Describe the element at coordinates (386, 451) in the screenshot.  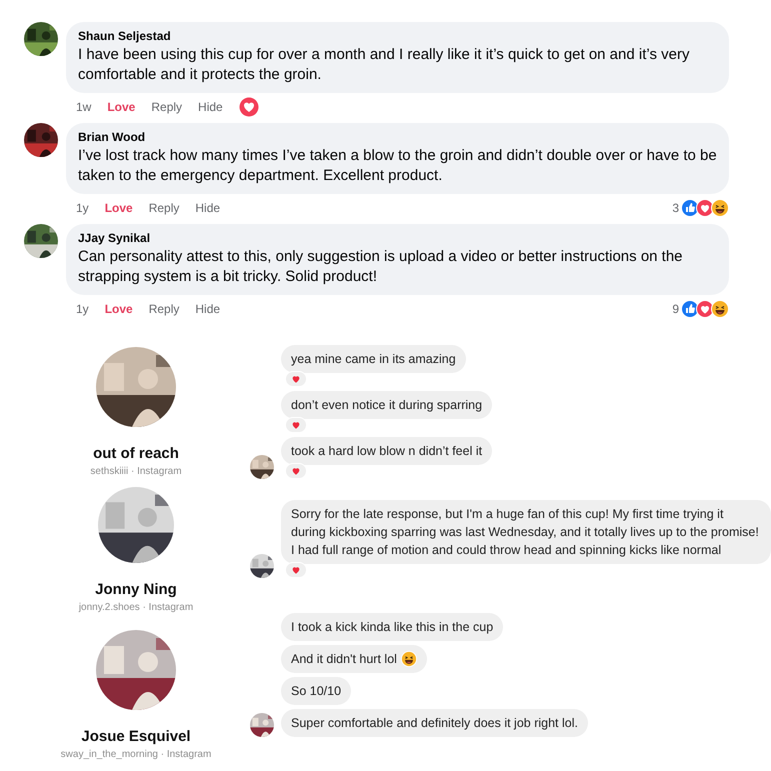
I see `message-text: took a hard low blow n didn’t feel it` at that location.